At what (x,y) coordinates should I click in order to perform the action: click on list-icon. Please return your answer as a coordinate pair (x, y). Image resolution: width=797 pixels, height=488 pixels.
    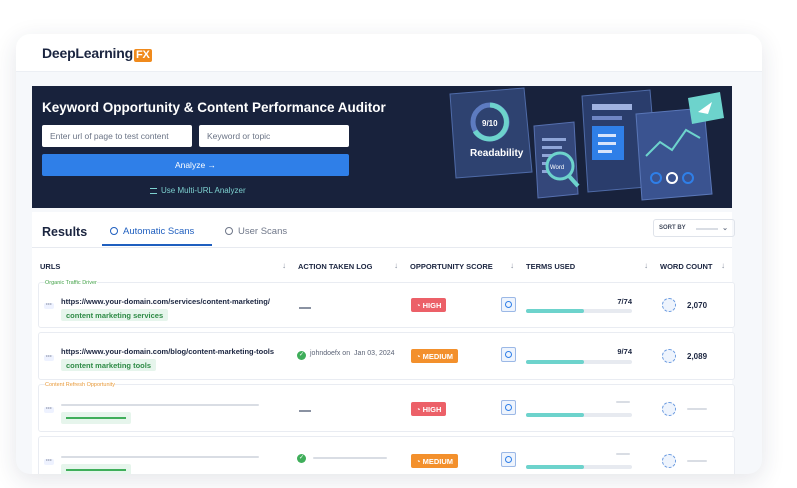
    Looking at the image, I should click on (153, 190).